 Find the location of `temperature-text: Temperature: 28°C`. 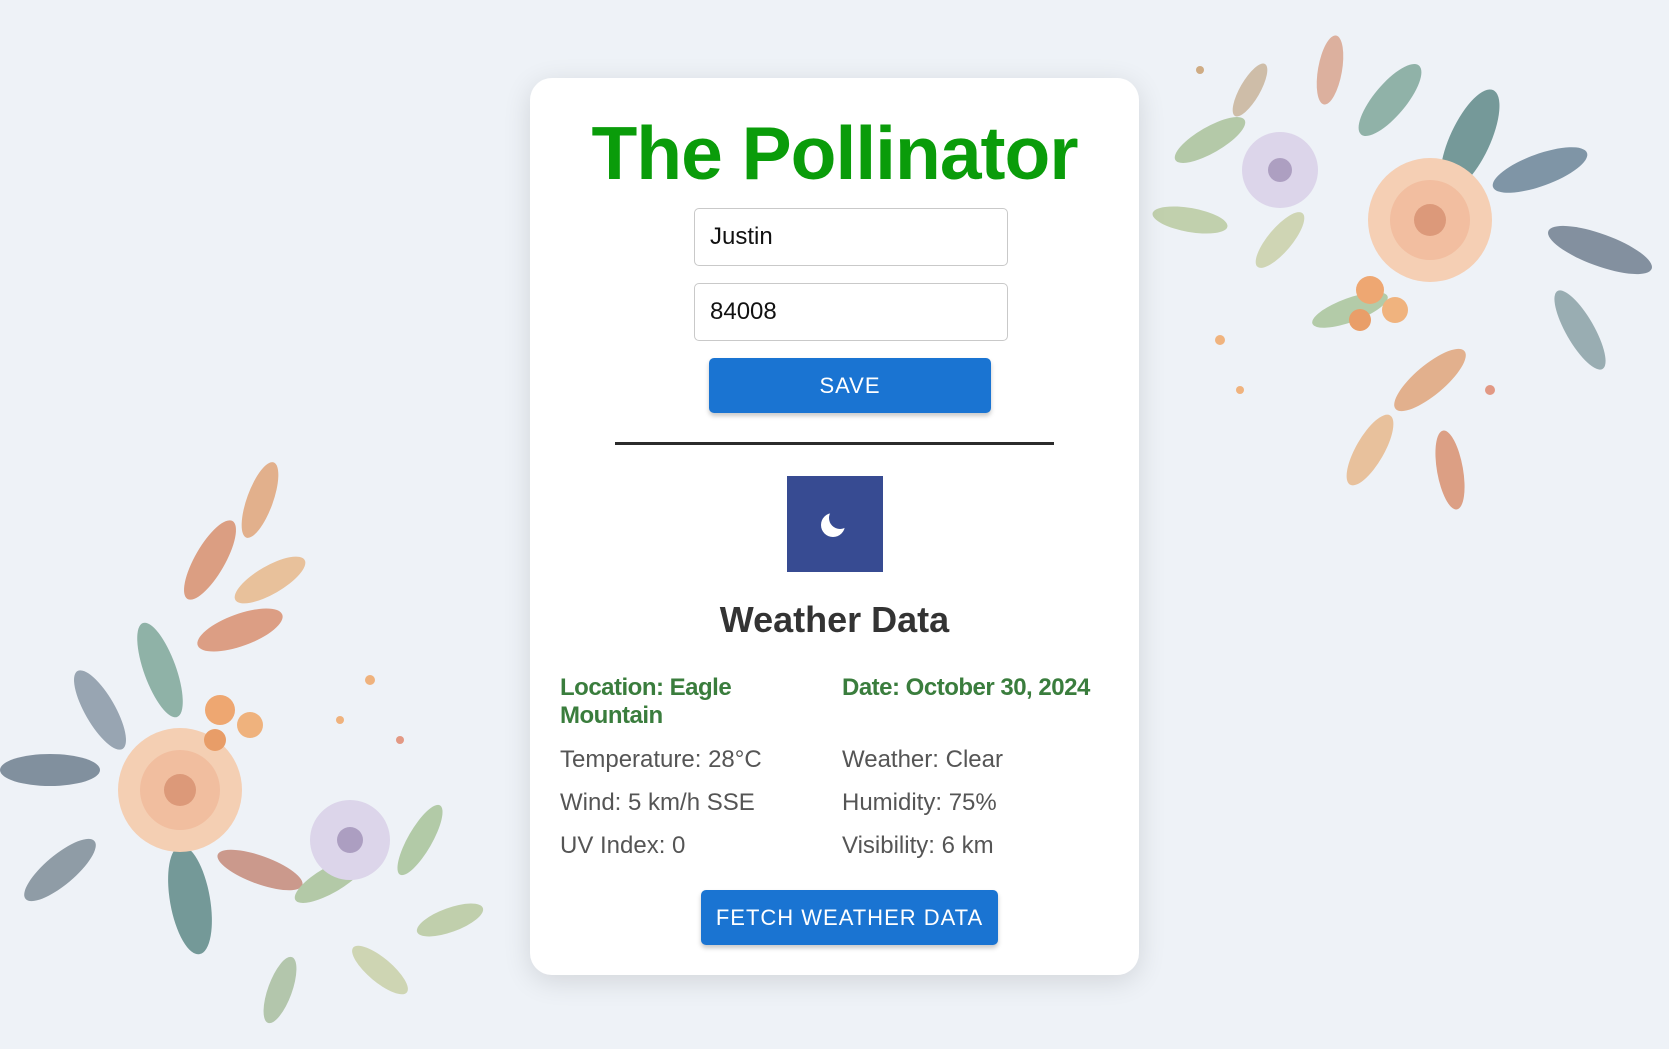

temperature-text: Temperature: 28°C is located at coordinates (661, 759).